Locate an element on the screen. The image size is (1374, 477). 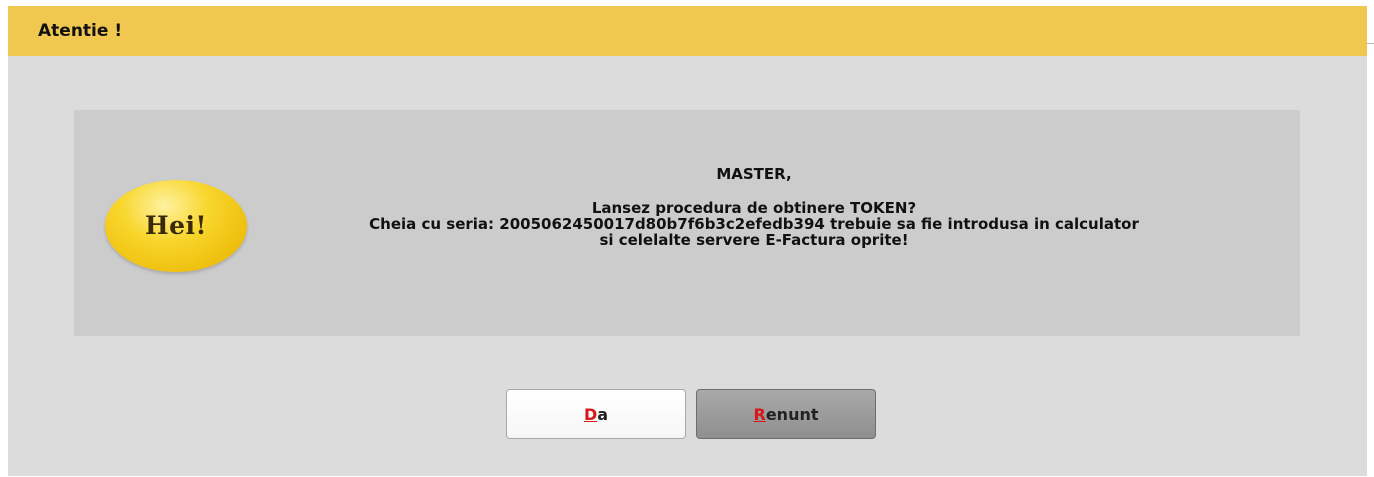
da-mnemonic: D is located at coordinates (590, 414).